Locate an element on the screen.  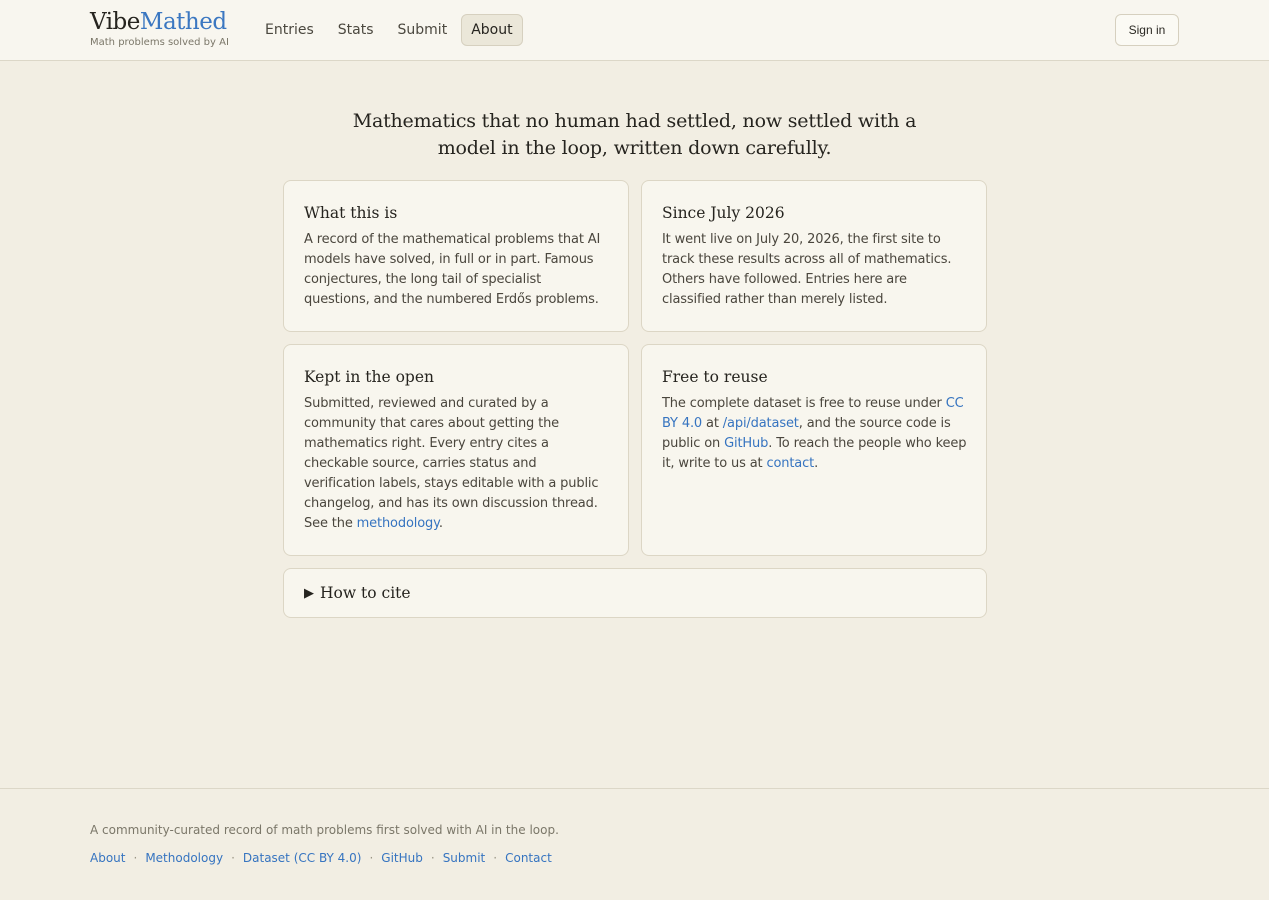
license-link: CC is located at coordinates (955, 403).